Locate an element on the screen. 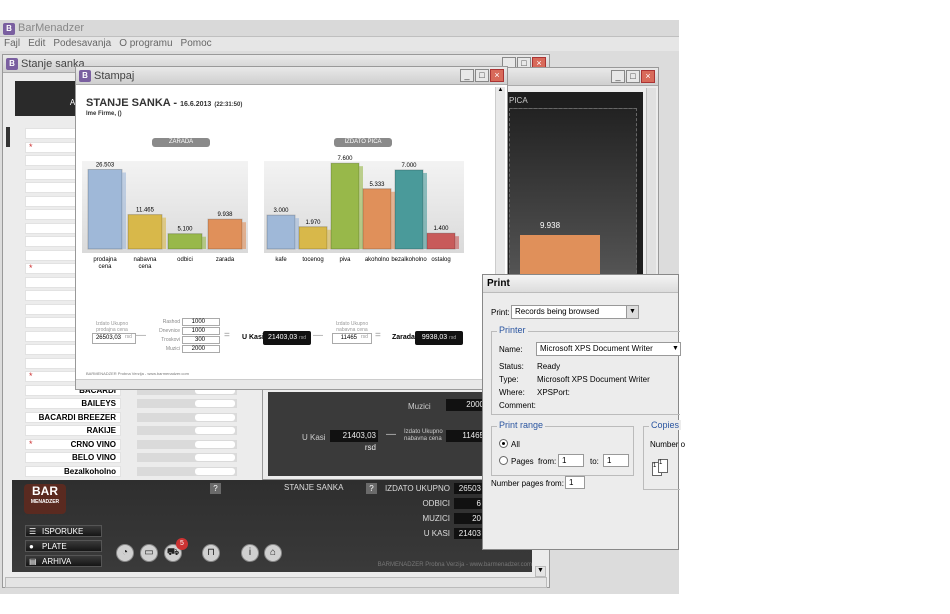  all-radio is located at coordinates (503, 443).